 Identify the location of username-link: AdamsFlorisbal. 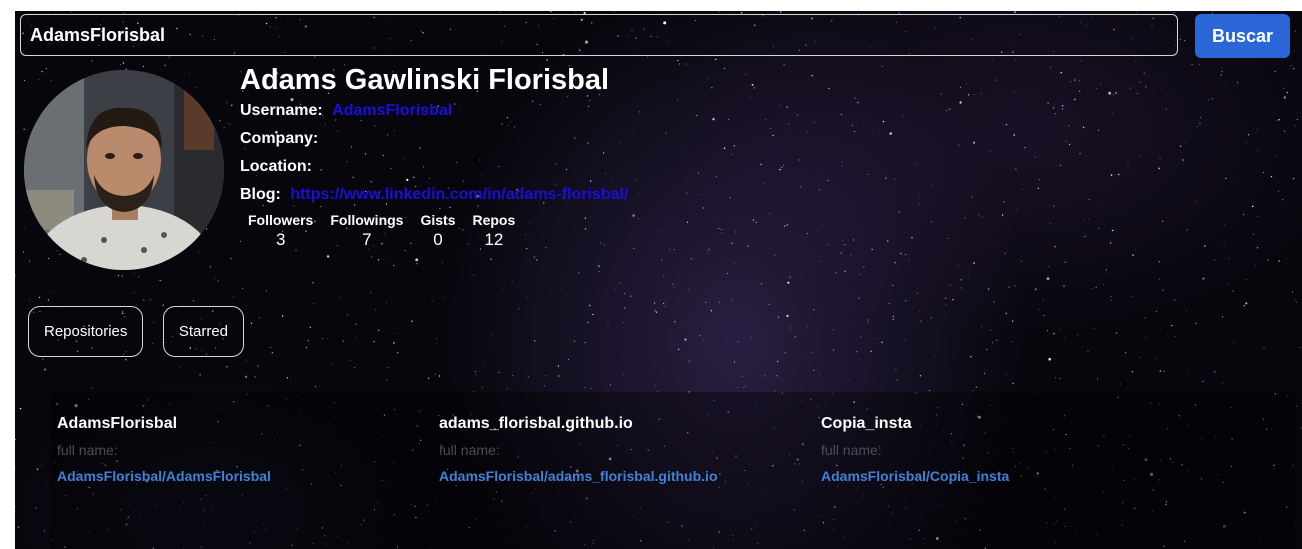
(392, 110).